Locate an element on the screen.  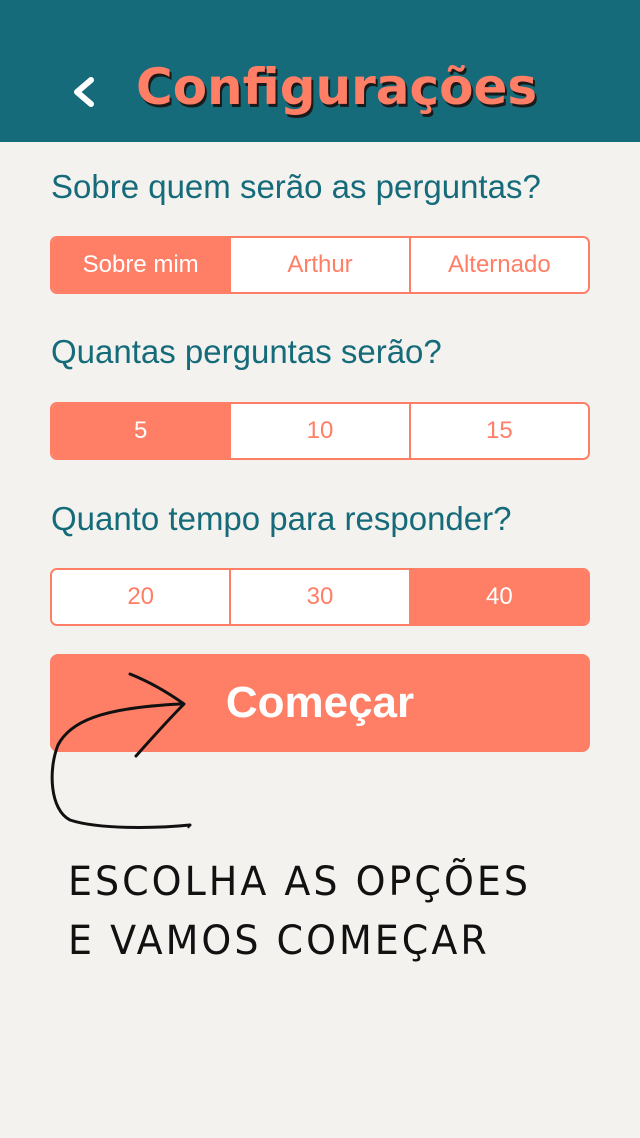
about-segmented-control: Sobre mim Arthur Alternado is located at coordinates (320, 265).